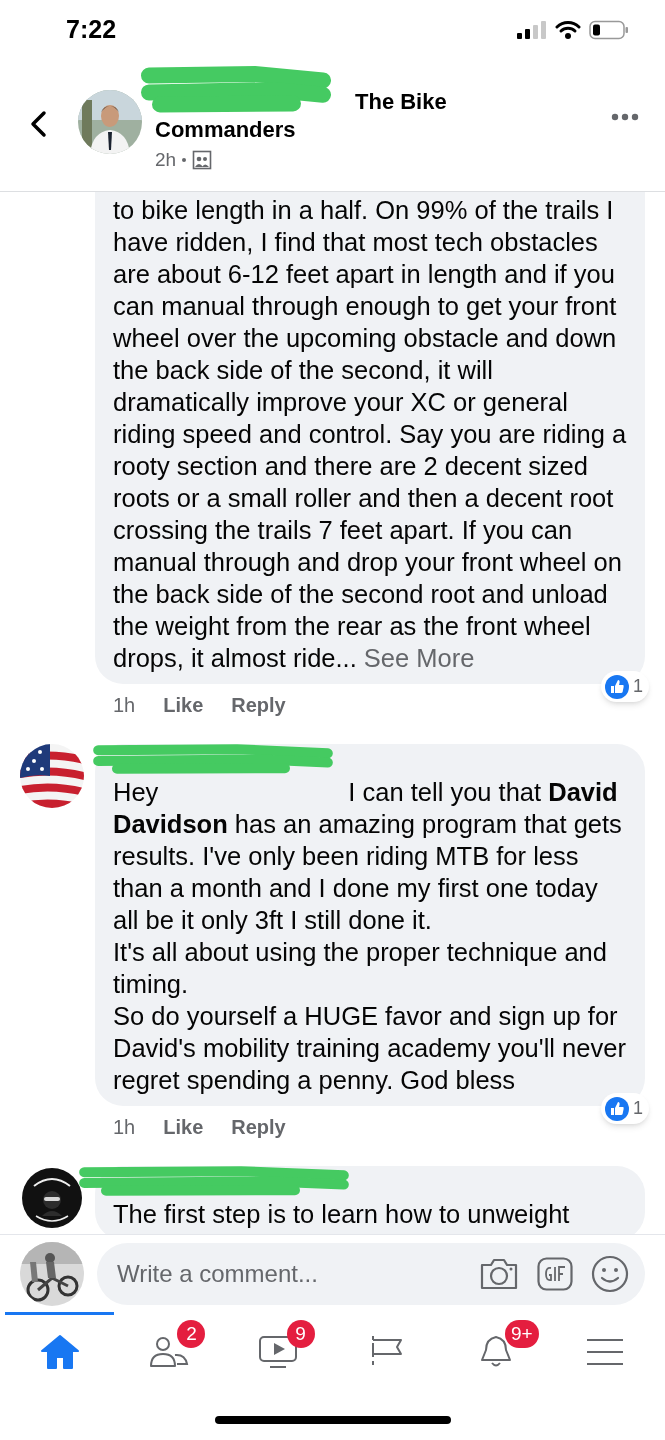  I want to click on notification-badge: 9, so click(300, 1334).